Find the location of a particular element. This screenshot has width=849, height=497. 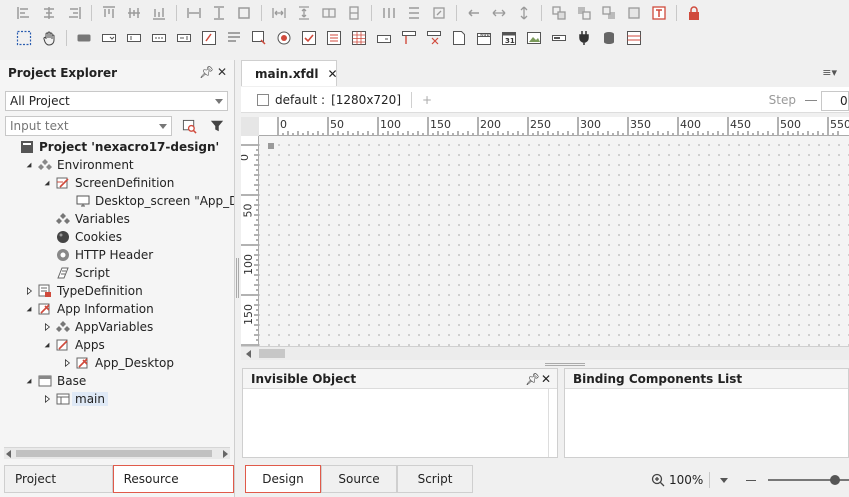

equal-spacing-h-icon is located at coordinates (389, 13).